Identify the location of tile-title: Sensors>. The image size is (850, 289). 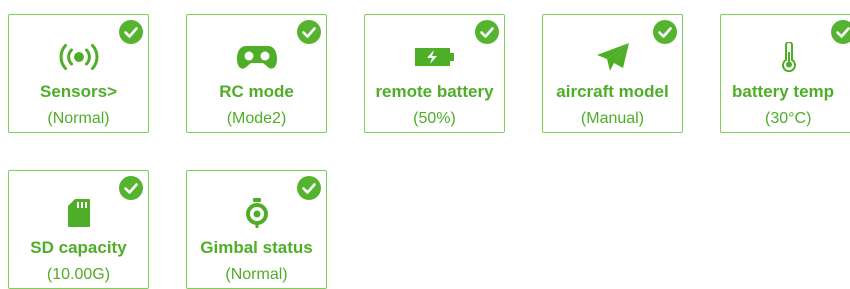
(78, 91).